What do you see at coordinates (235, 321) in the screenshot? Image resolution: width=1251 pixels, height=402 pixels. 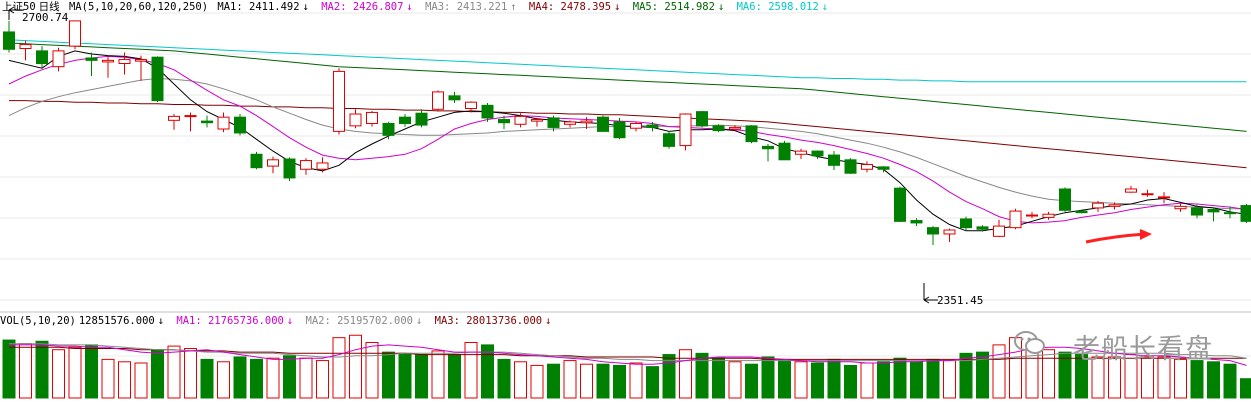 I see `vol-ma1-item: MA1: 21765736.000 ↓` at bounding box center [235, 321].